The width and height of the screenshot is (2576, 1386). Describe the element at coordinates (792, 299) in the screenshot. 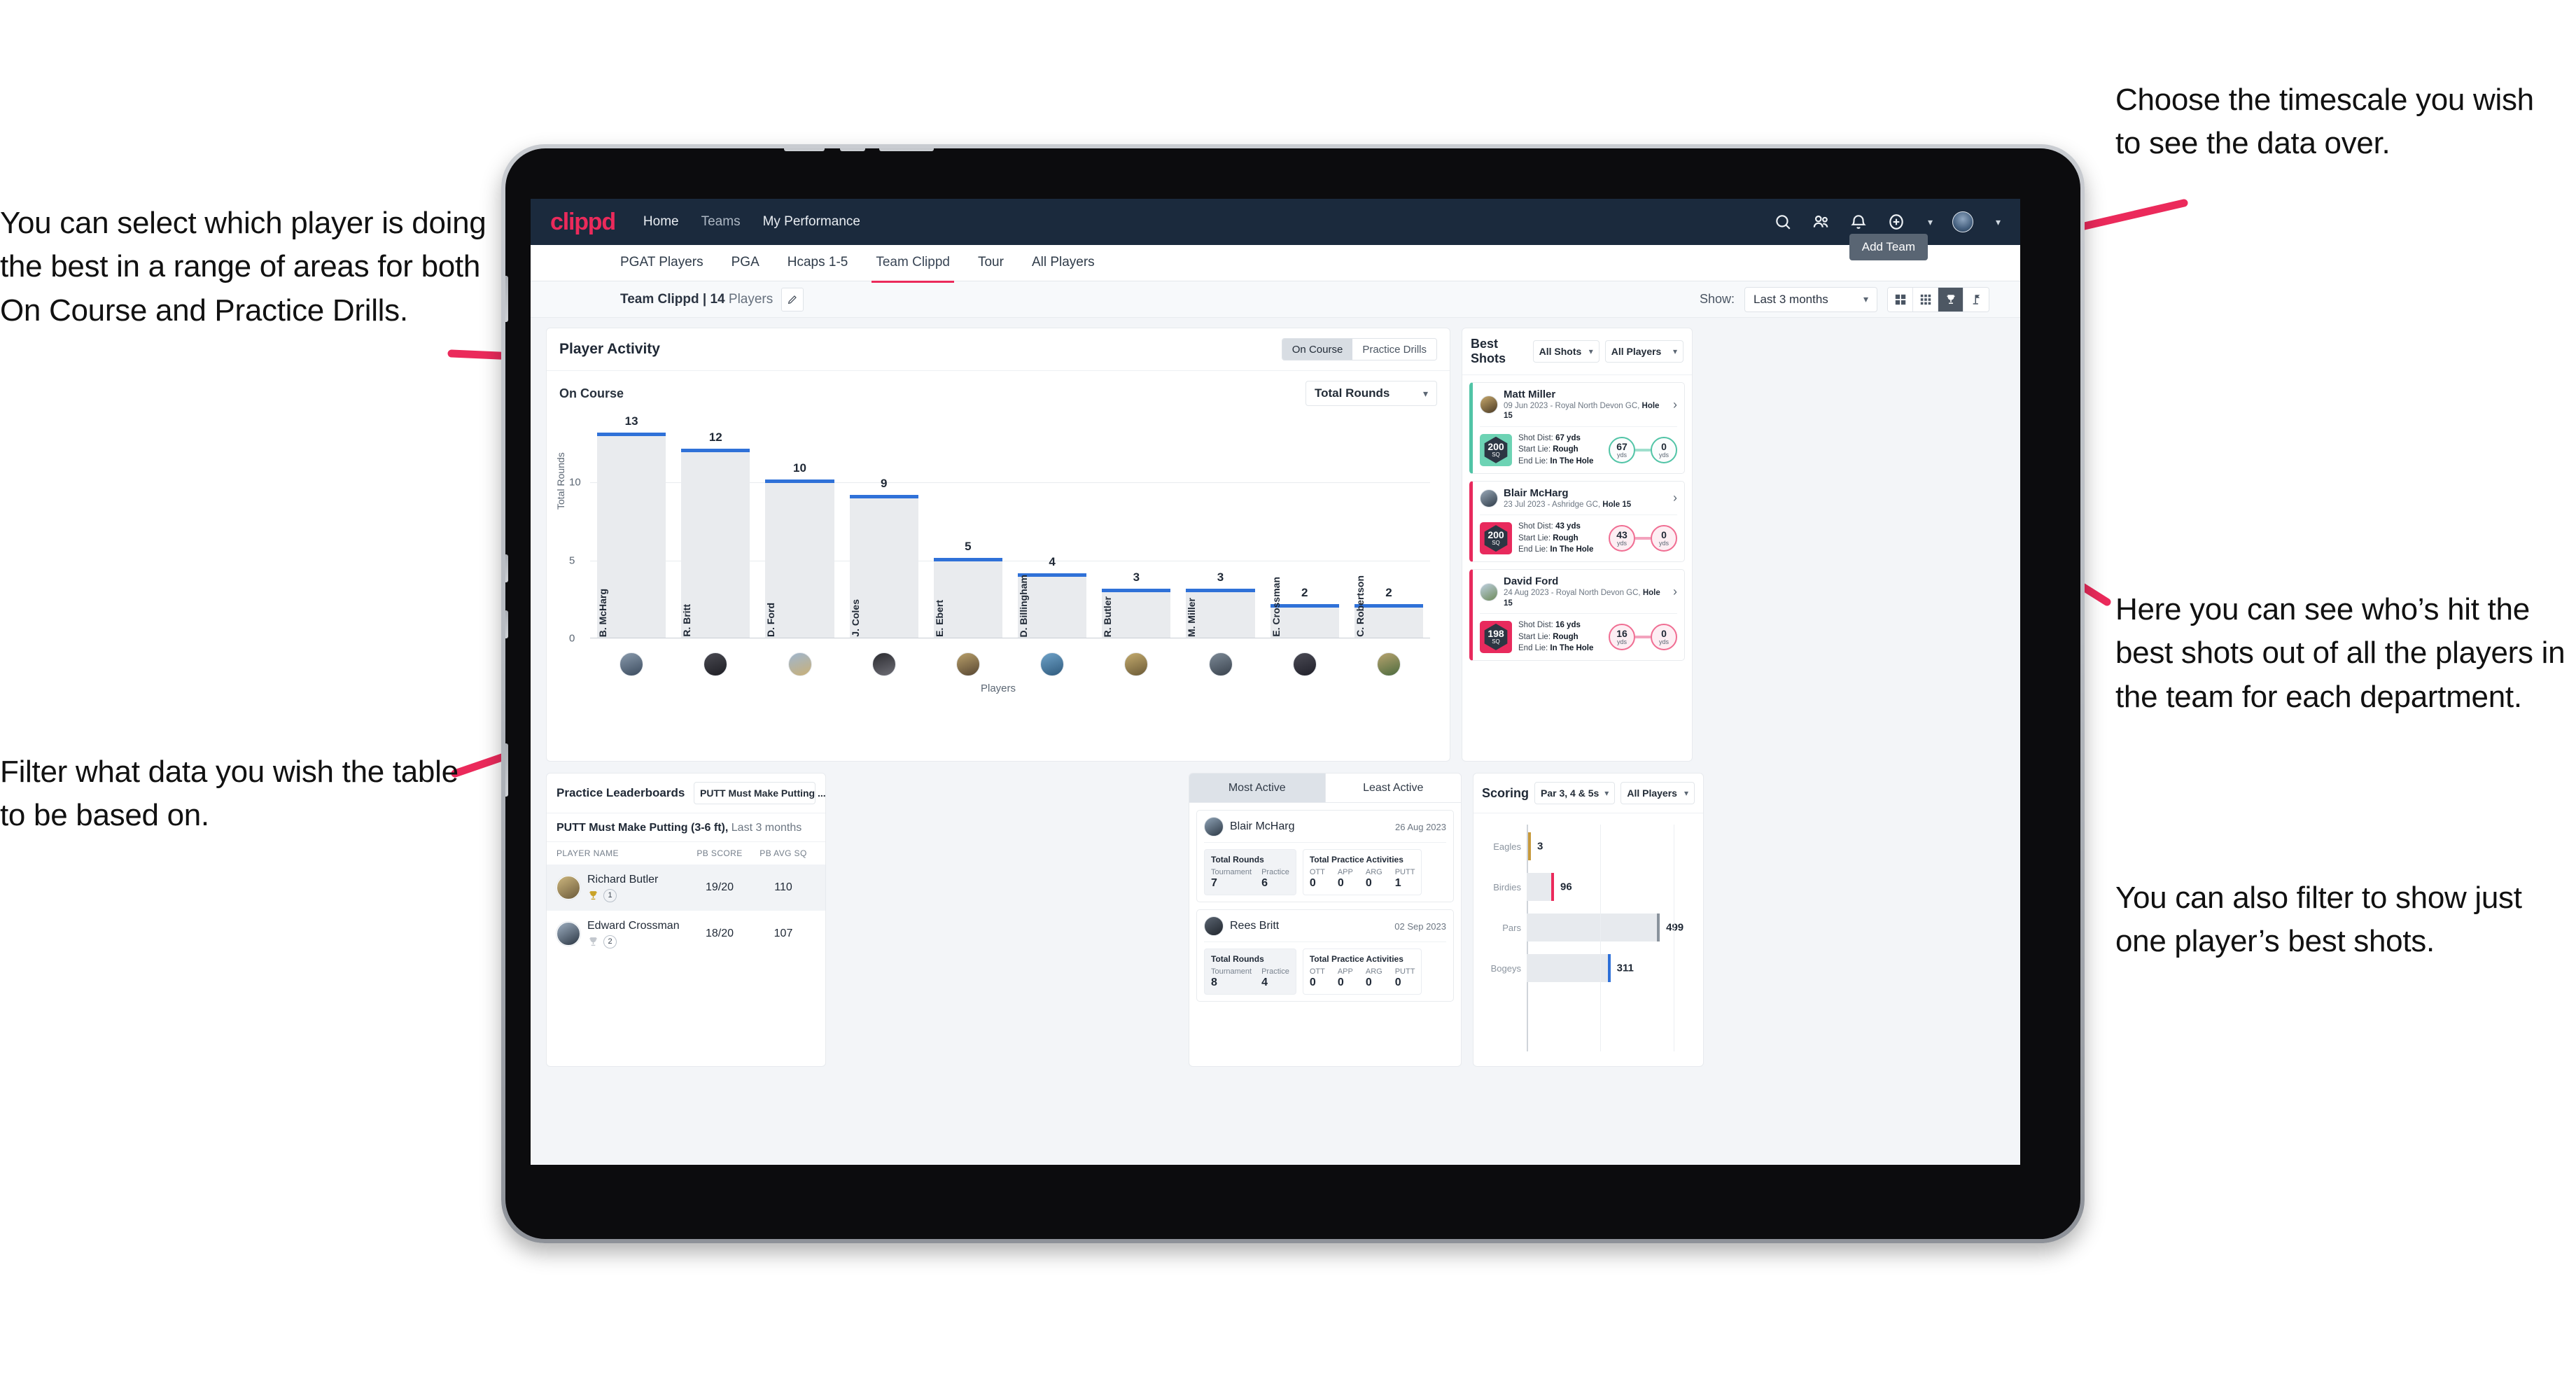

I see `edit-team-button` at that location.